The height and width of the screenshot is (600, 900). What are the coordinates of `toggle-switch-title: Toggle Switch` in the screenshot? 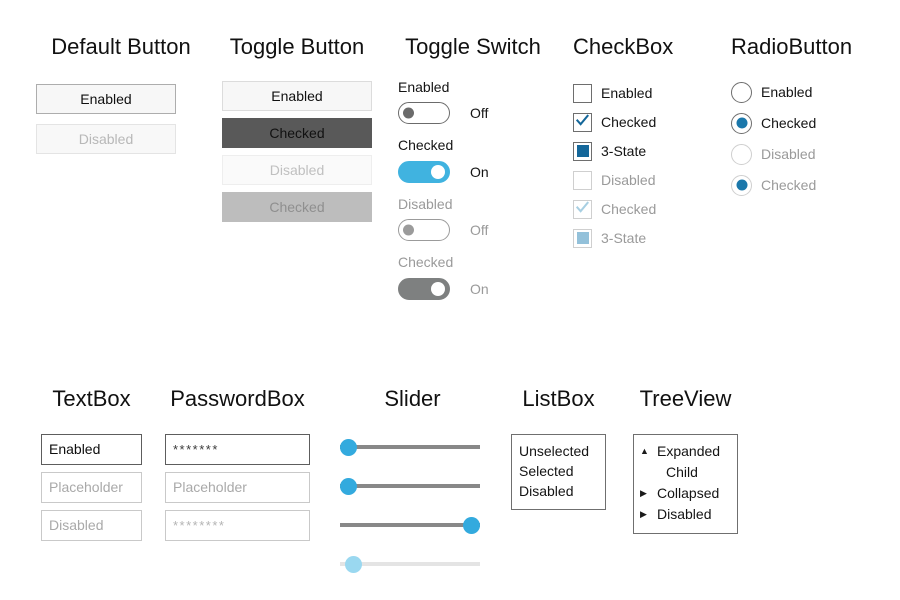 It's located at (473, 46).